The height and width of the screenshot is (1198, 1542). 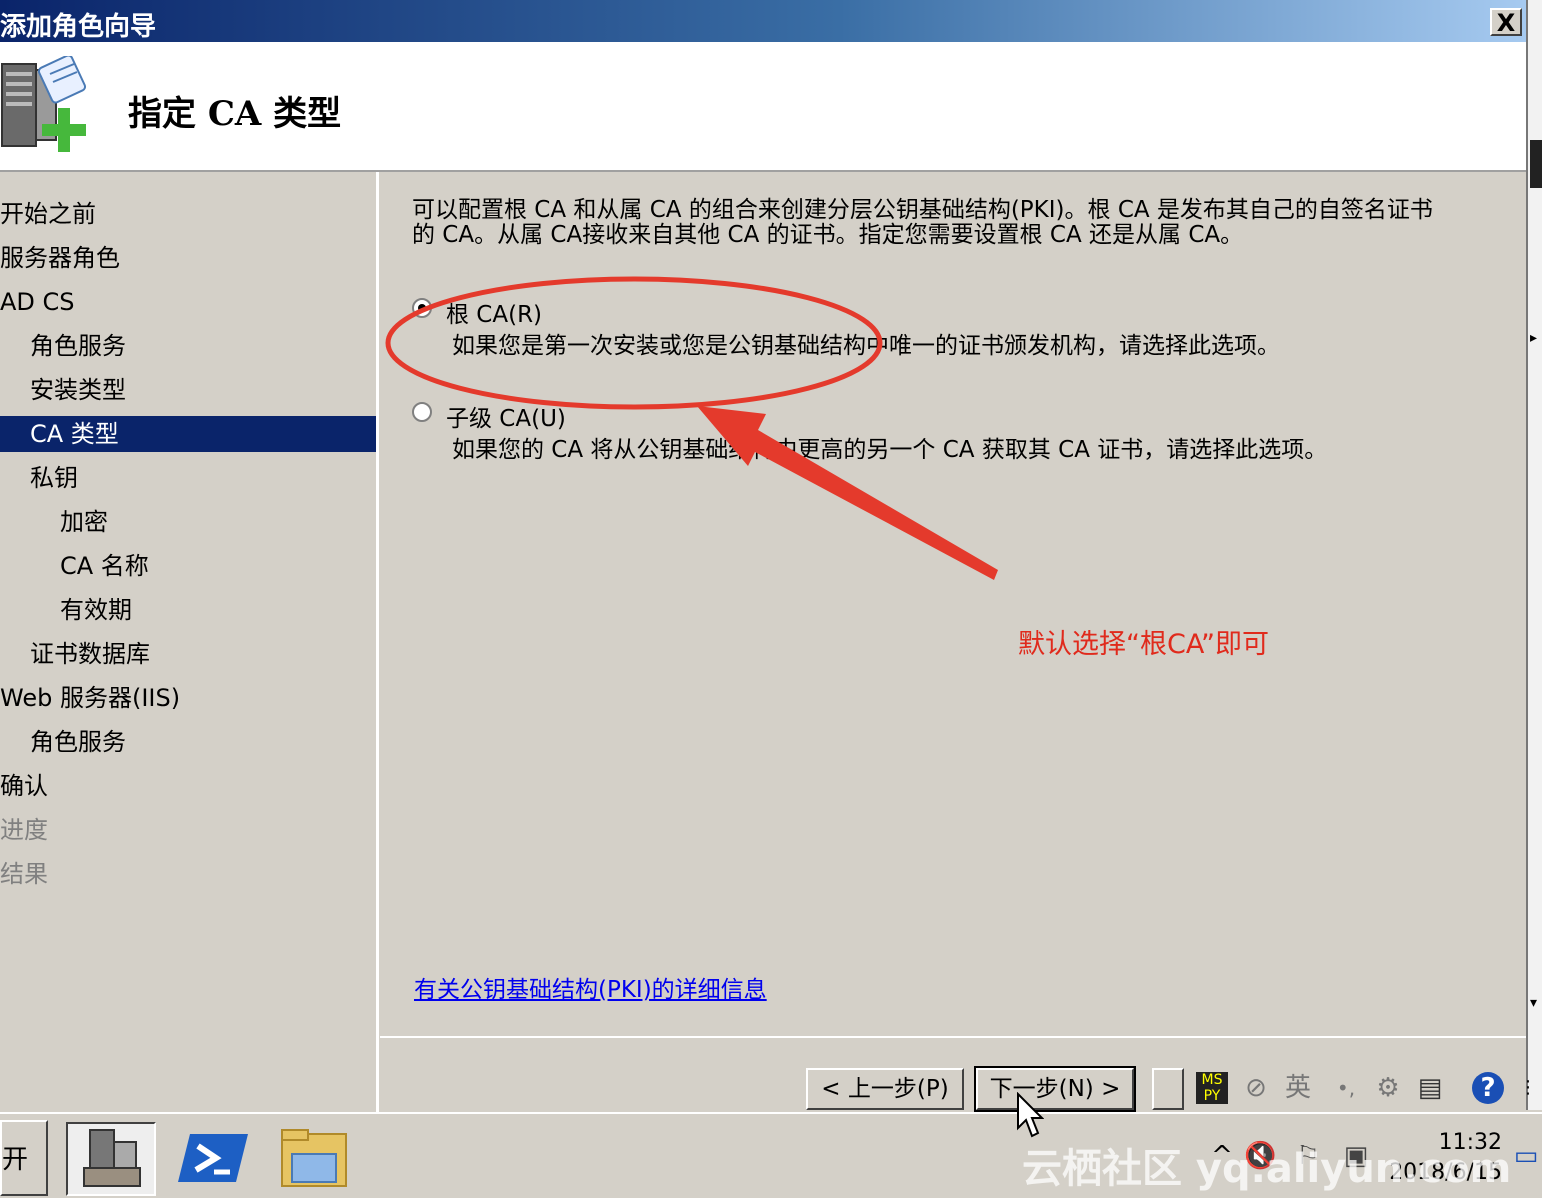 What do you see at coordinates (96, 610) in the screenshot?
I see `step-label: 有效期` at bounding box center [96, 610].